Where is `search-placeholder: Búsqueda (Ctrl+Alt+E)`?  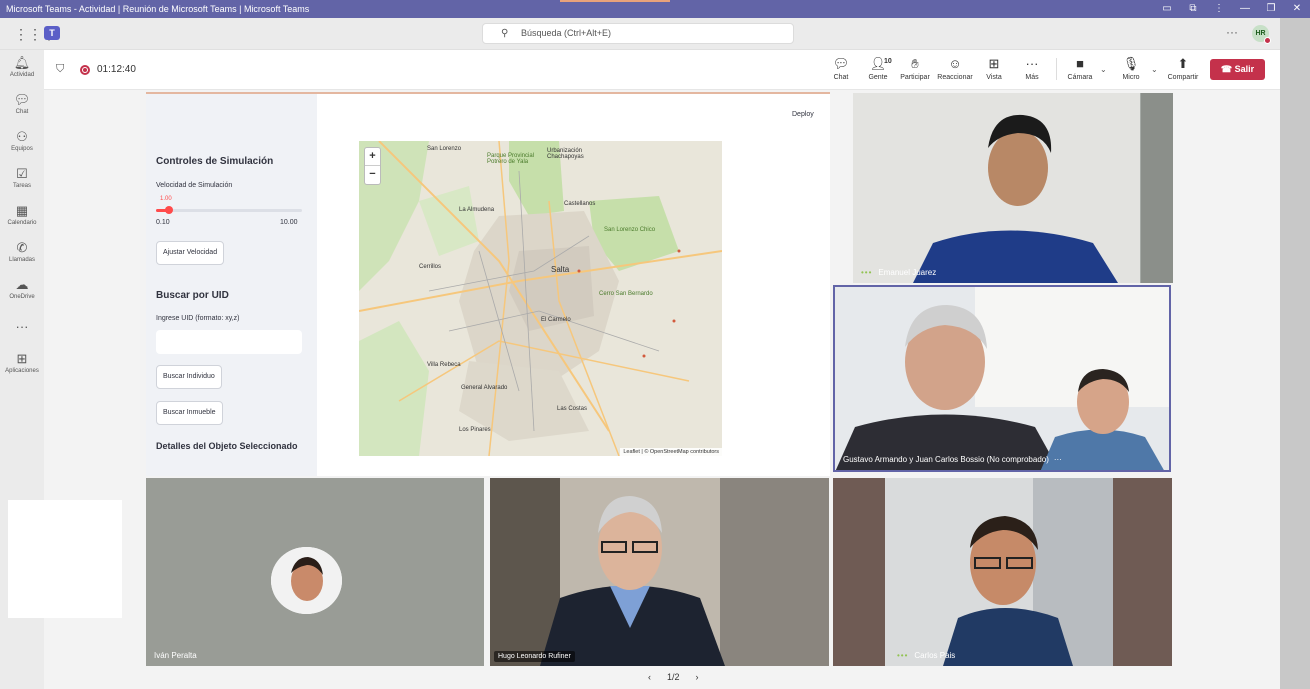 search-placeholder: Búsqueda (Ctrl+Alt+E) is located at coordinates (566, 33).